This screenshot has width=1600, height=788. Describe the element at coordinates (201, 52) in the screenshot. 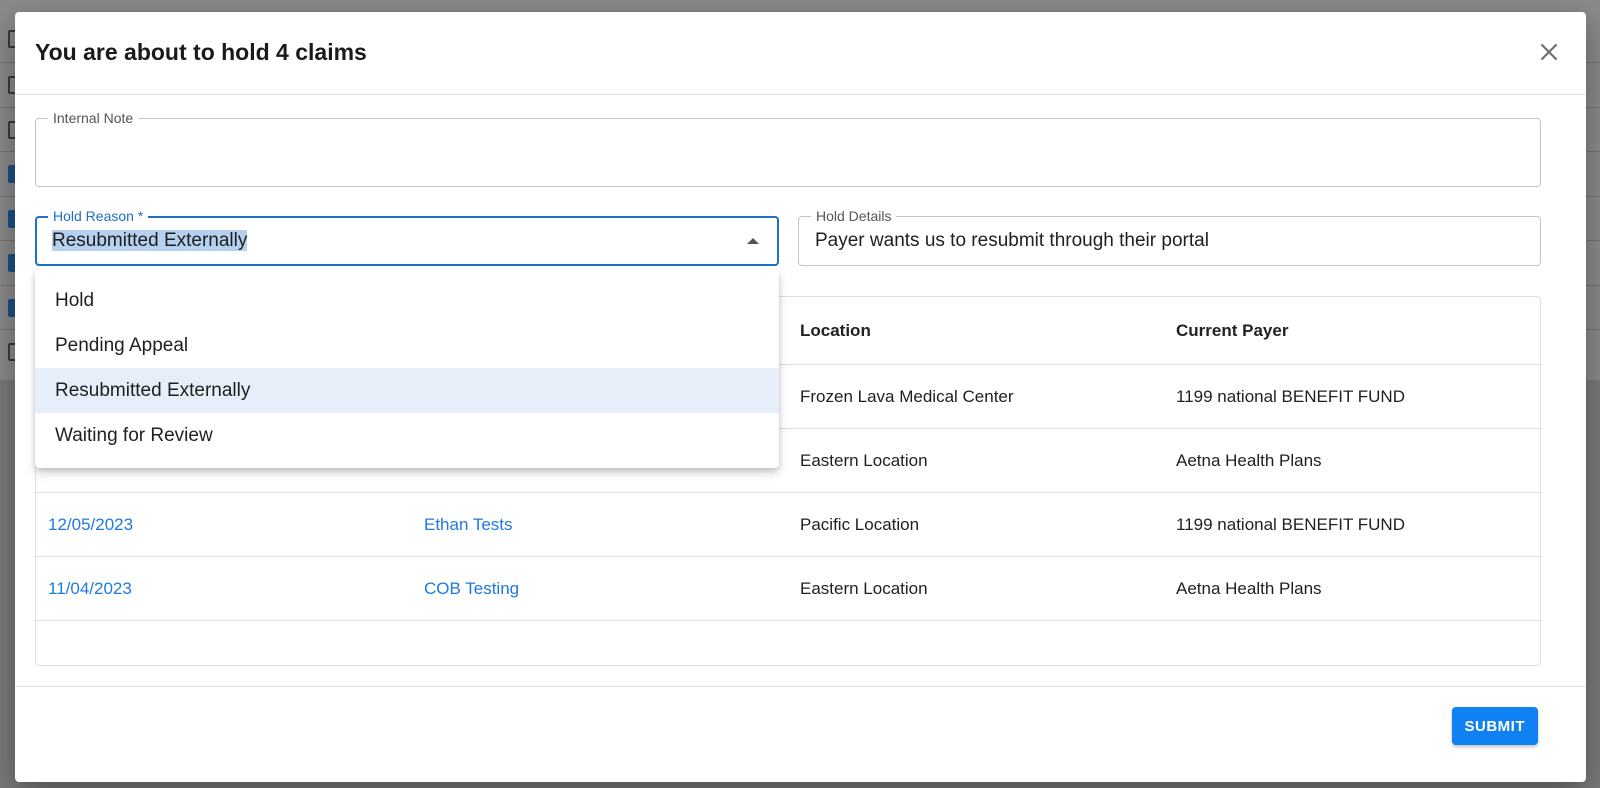

I see `dialog-title: You are about to hold 4 claims` at that location.